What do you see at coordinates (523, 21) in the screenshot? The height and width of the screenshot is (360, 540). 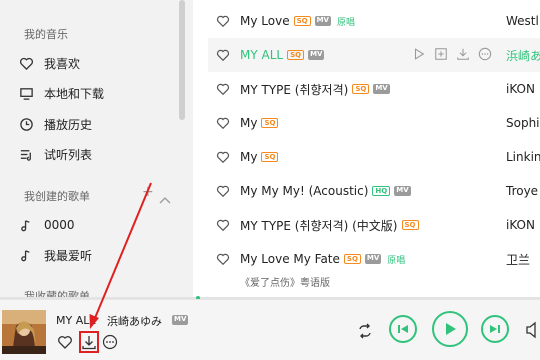 I see `song-artist: Westlife` at bounding box center [523, 21].